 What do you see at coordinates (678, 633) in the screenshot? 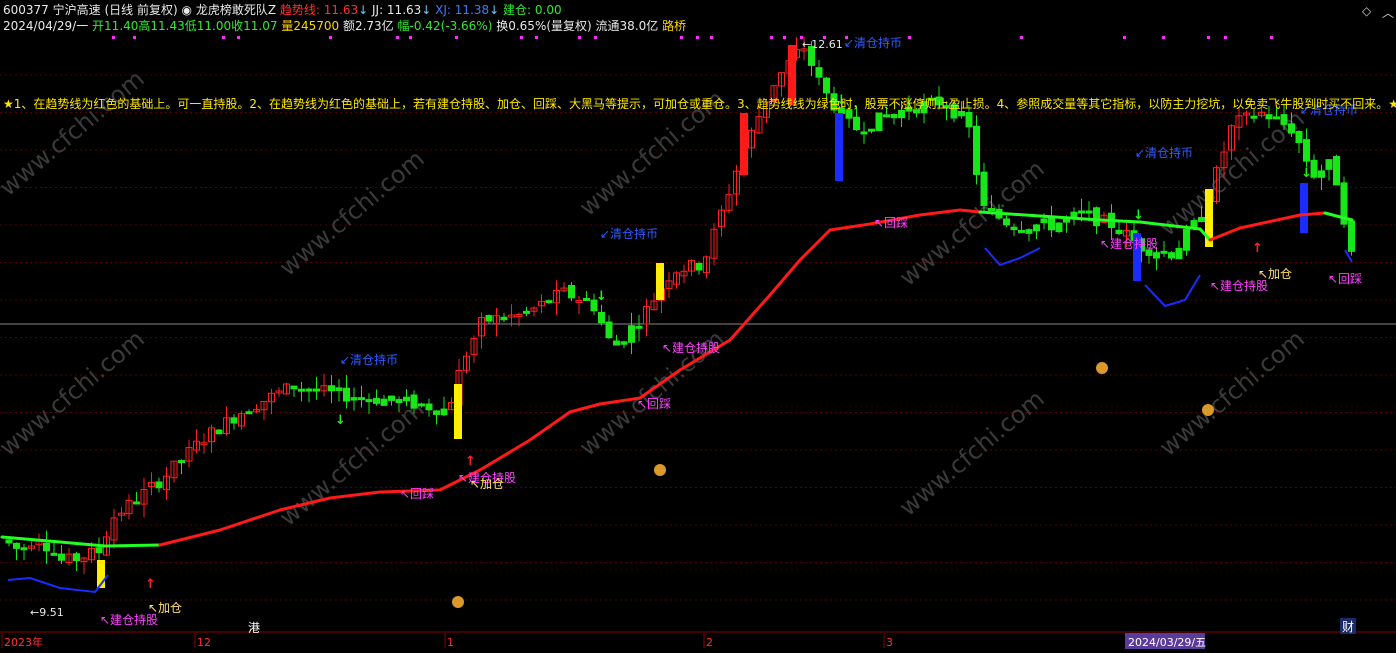
I see `time-axis: 2023年 12 1 2 3 2024/03/29/五港财` at bounding box center [678, 633].